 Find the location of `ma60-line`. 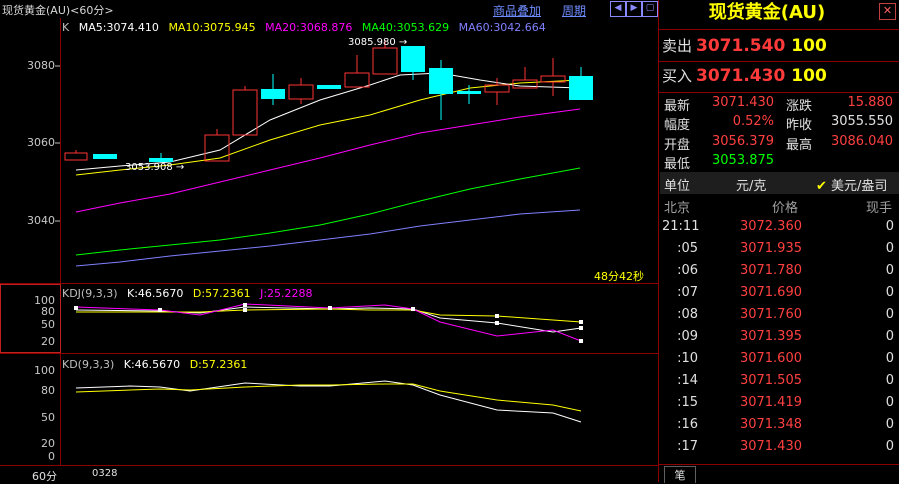

ma60-line is located at coordinates (328, 238).